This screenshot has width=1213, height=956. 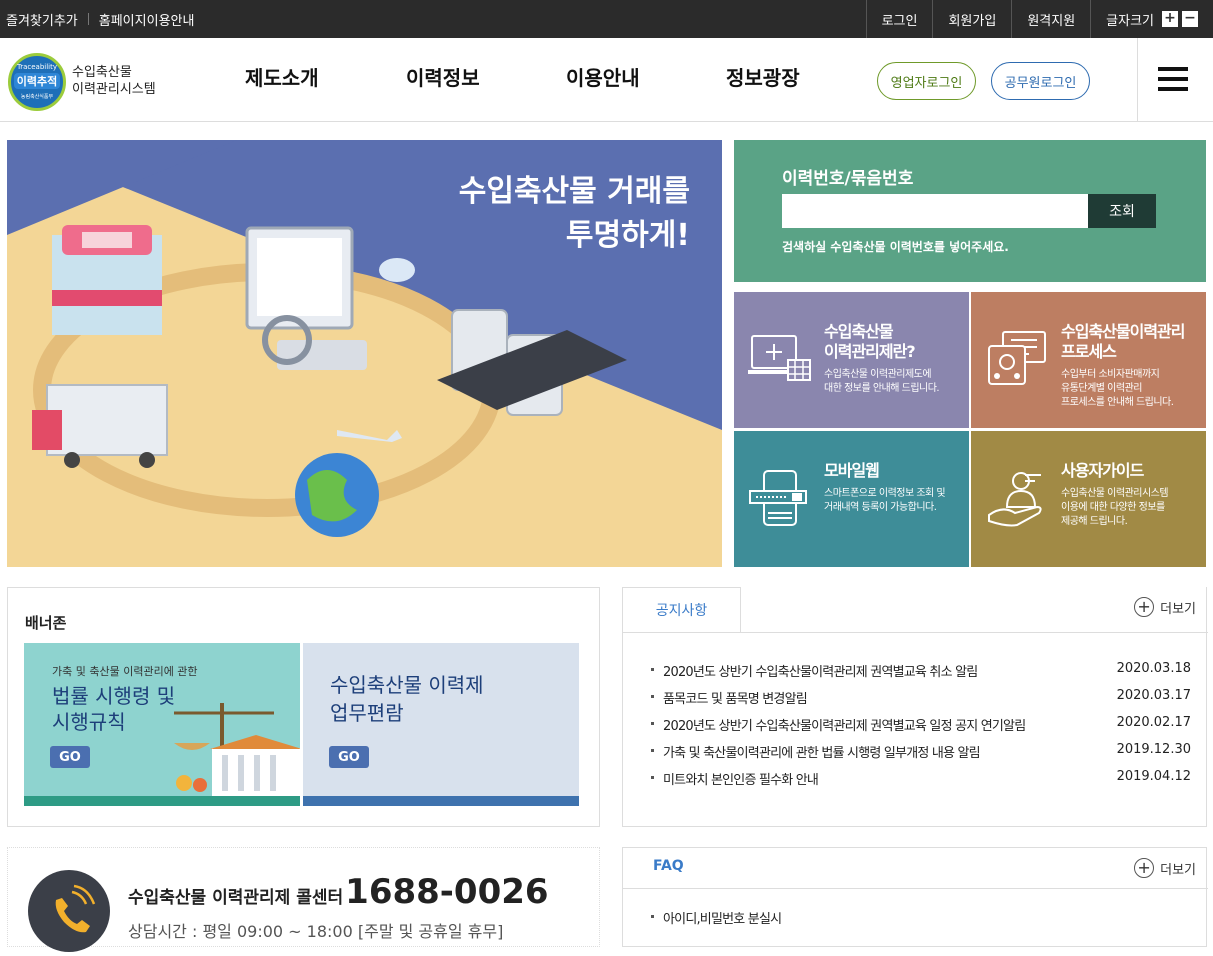 I want to click on faq-title: FAQ, so click(x=668, y=866).